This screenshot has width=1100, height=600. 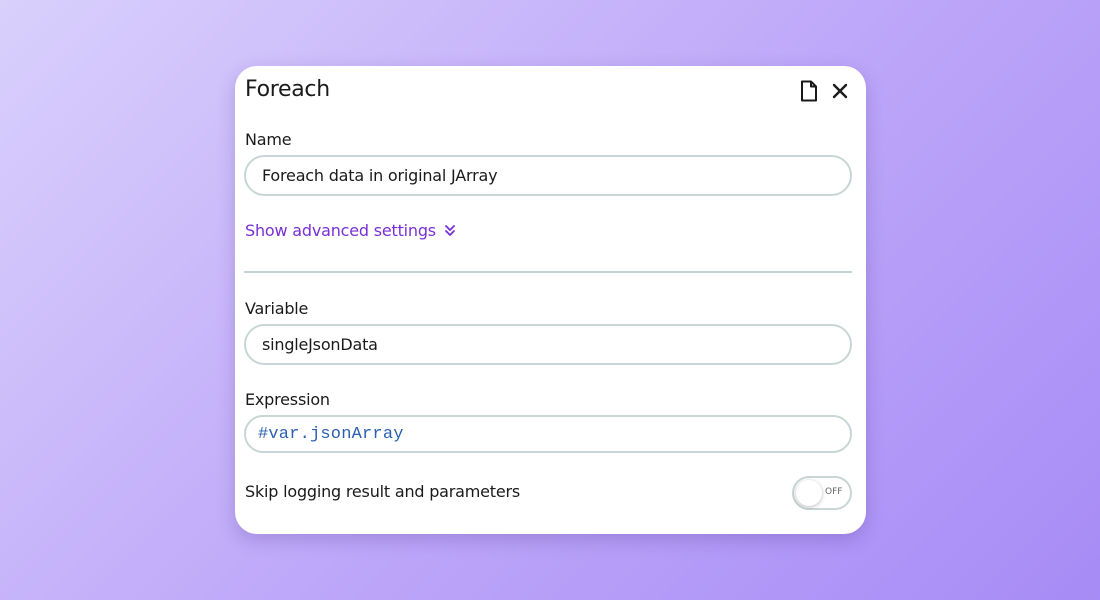 I want to click on expression-field, so click(x=548, y=434).